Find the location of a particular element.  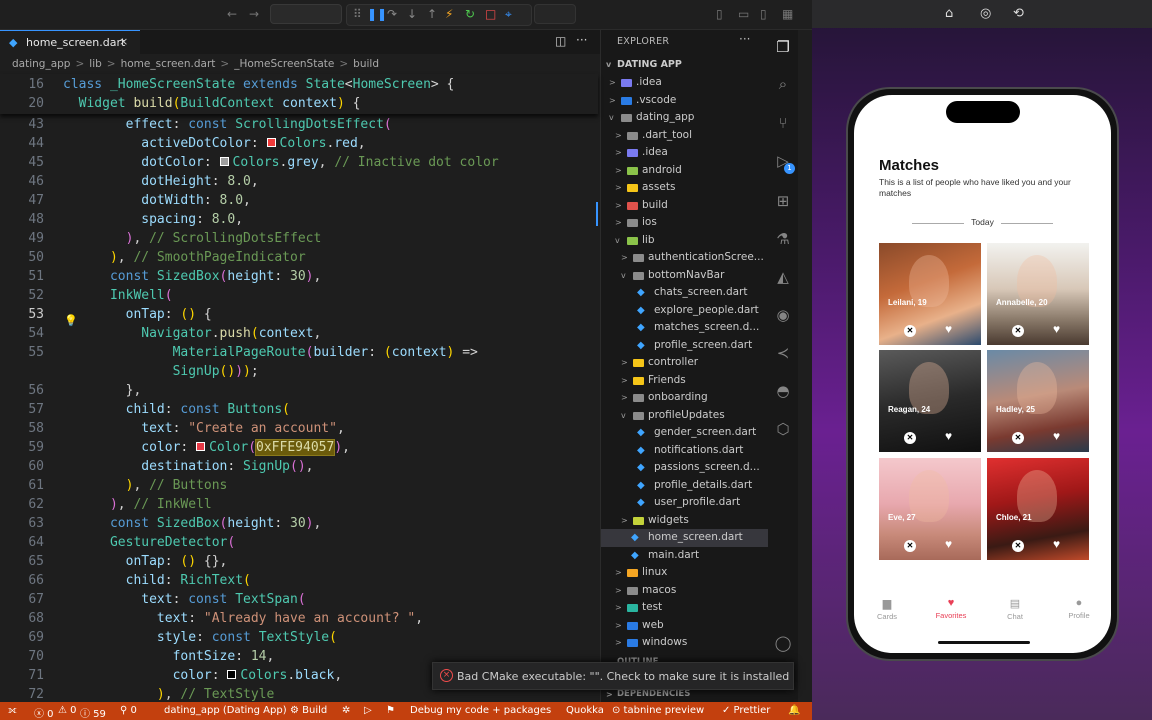

breadcrumb-item: lib is located at coordinates (95, 64).